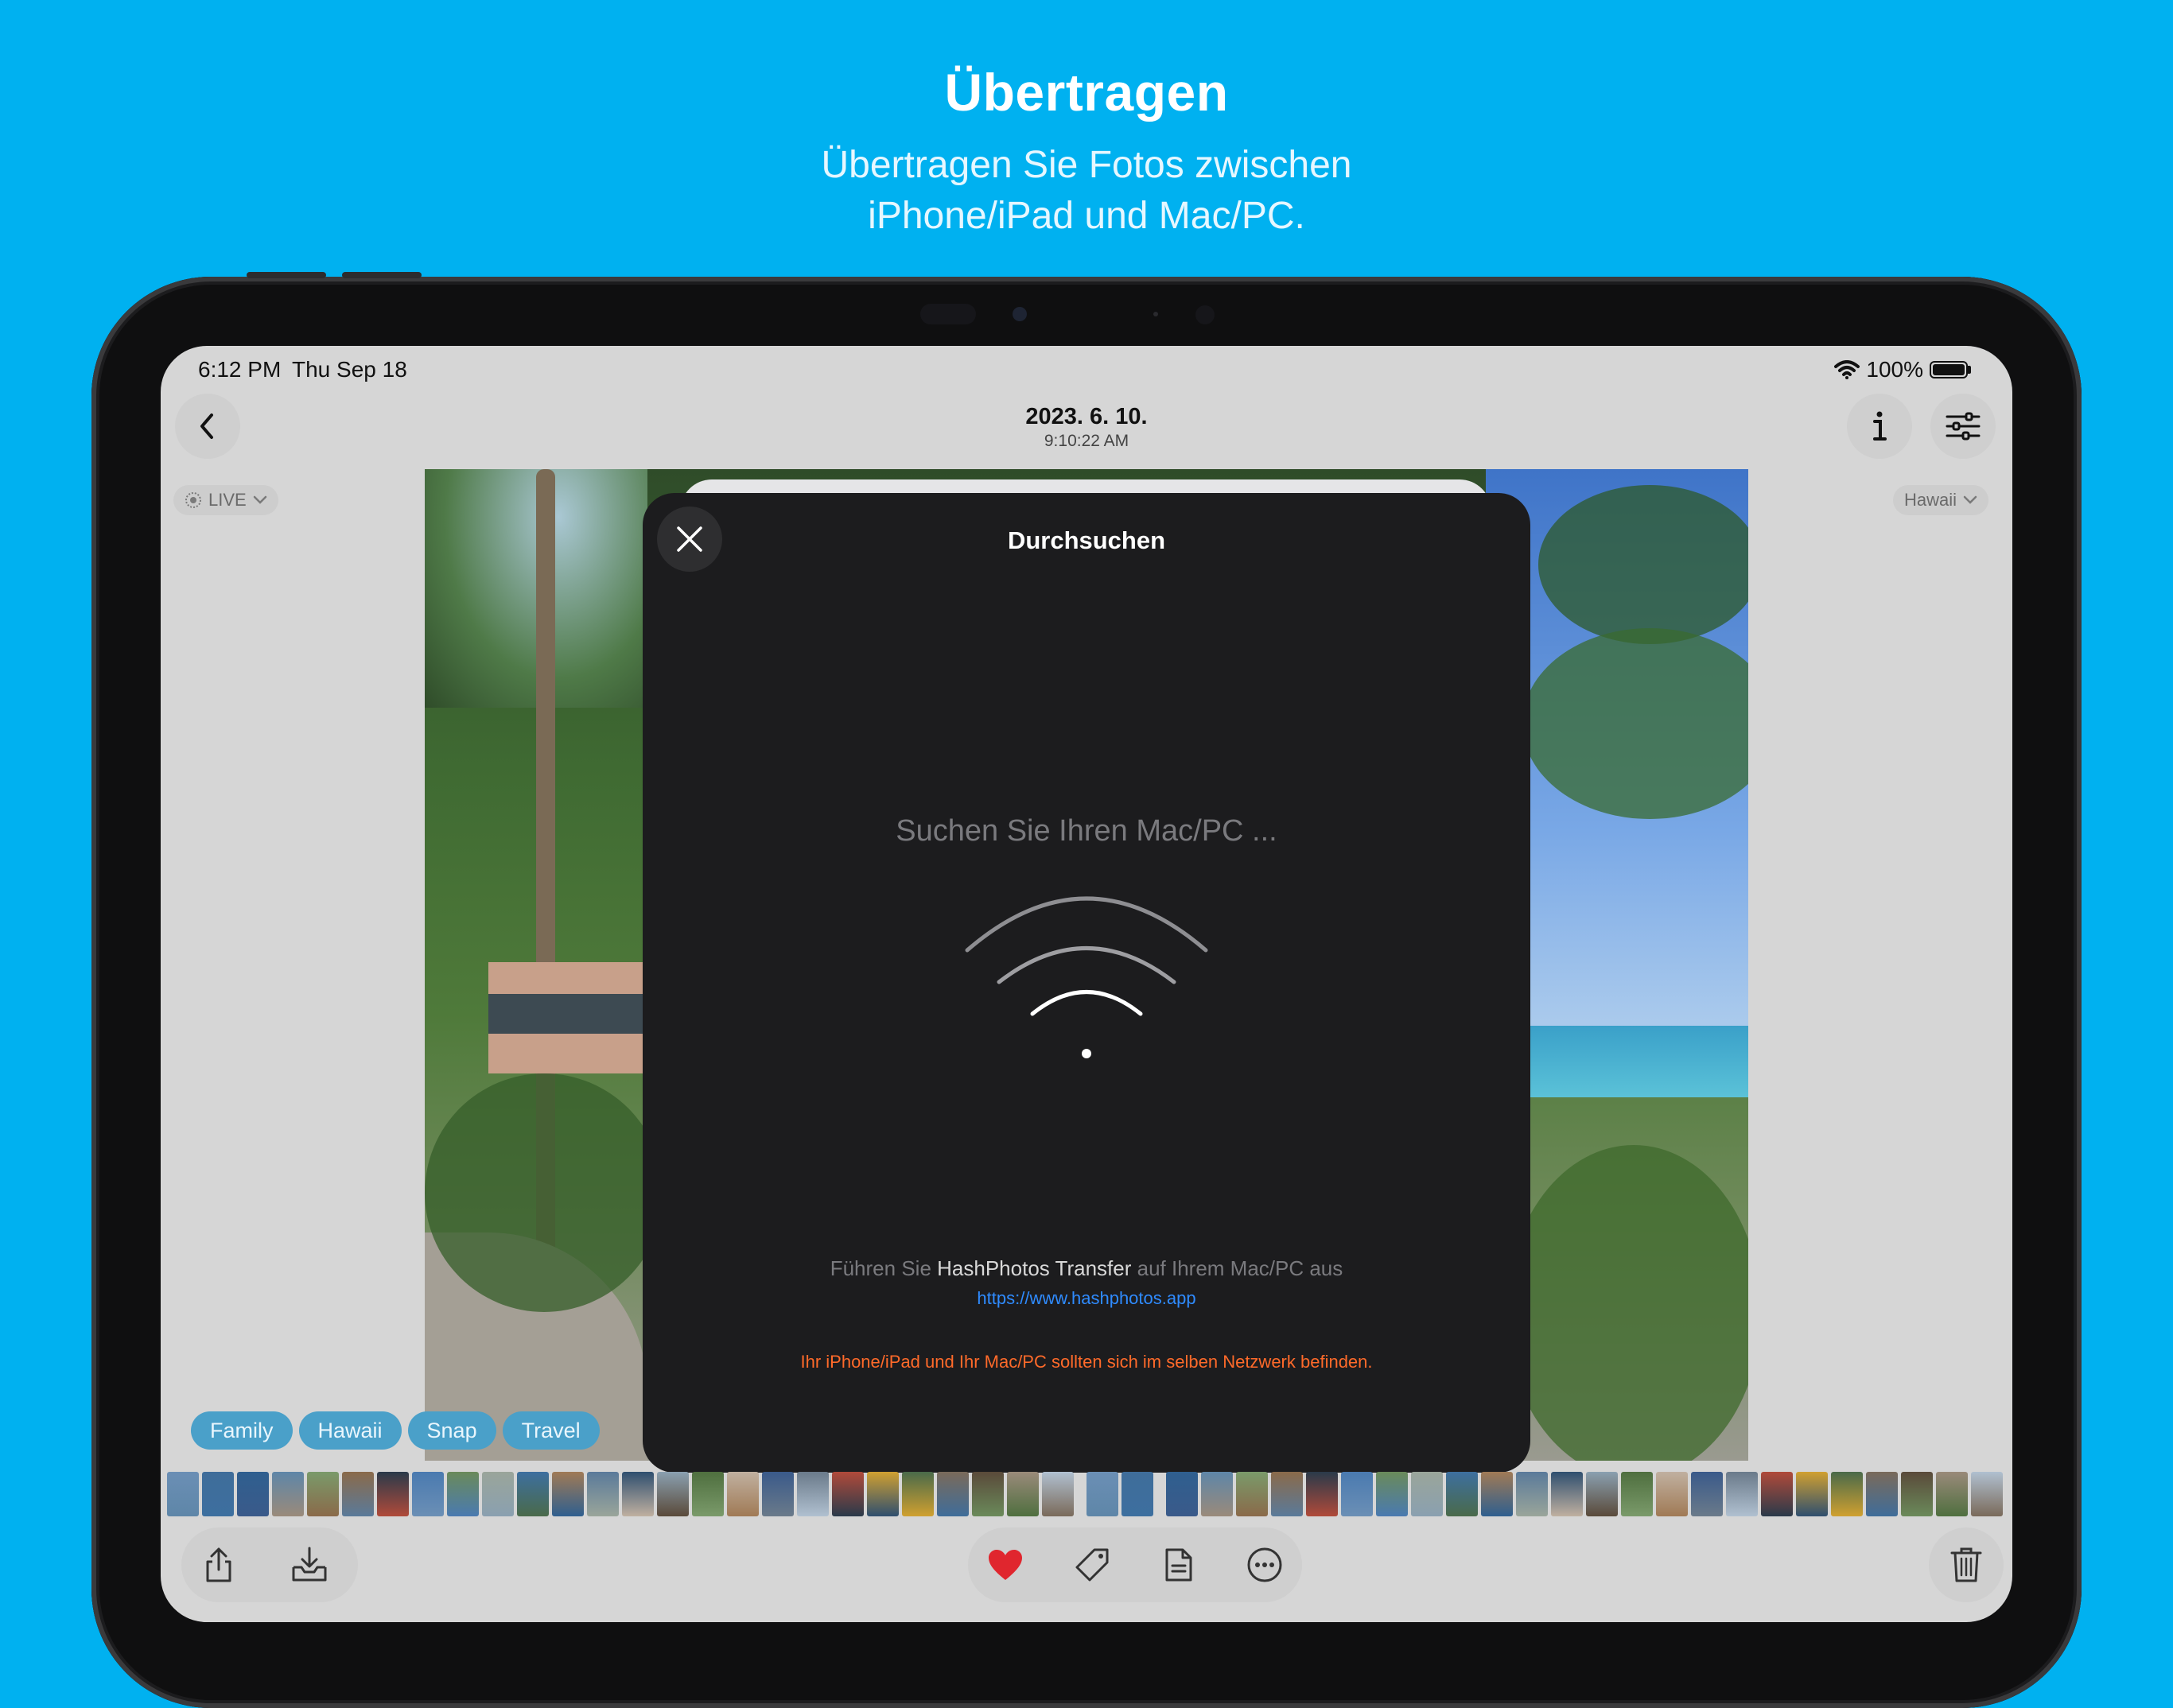 The width and height of the screenshot is (2173, 1708). Describe the element at coordinates (1086, 977) in the screenshot. I see `wifi-search-icon` at that location.